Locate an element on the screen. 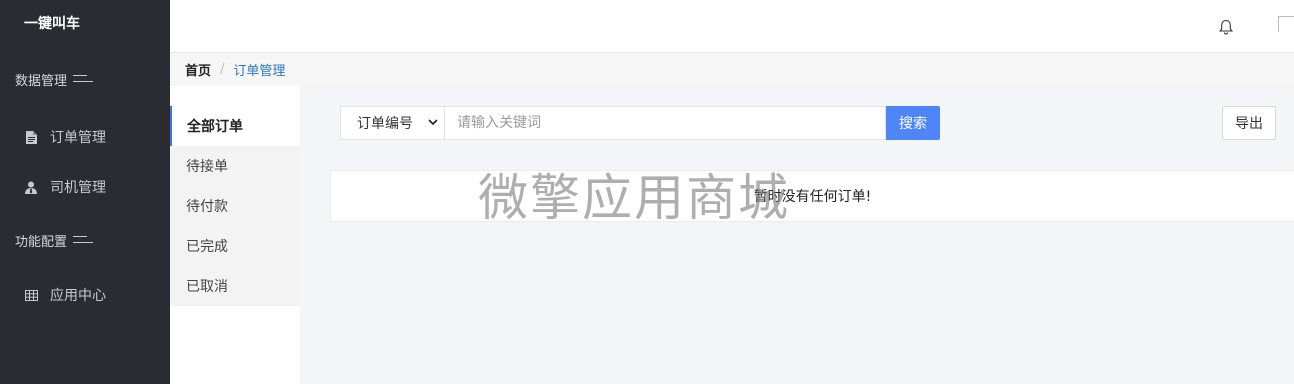  sidebar-item-label: 订单管理 is located at coordinates (78, 138).